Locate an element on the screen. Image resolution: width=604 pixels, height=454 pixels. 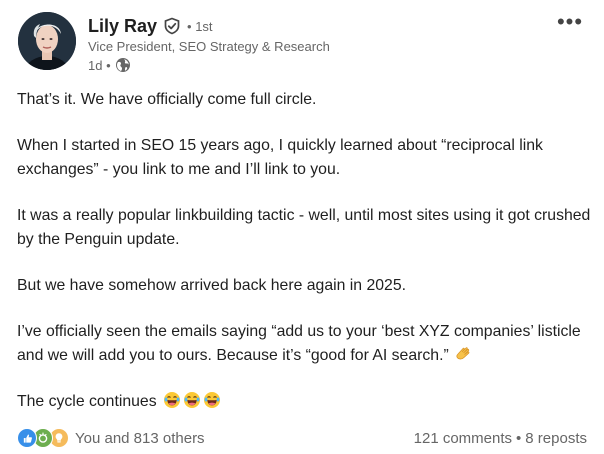
author-name-row: Lily Ray • 1st is located at coordinates (209, 26).